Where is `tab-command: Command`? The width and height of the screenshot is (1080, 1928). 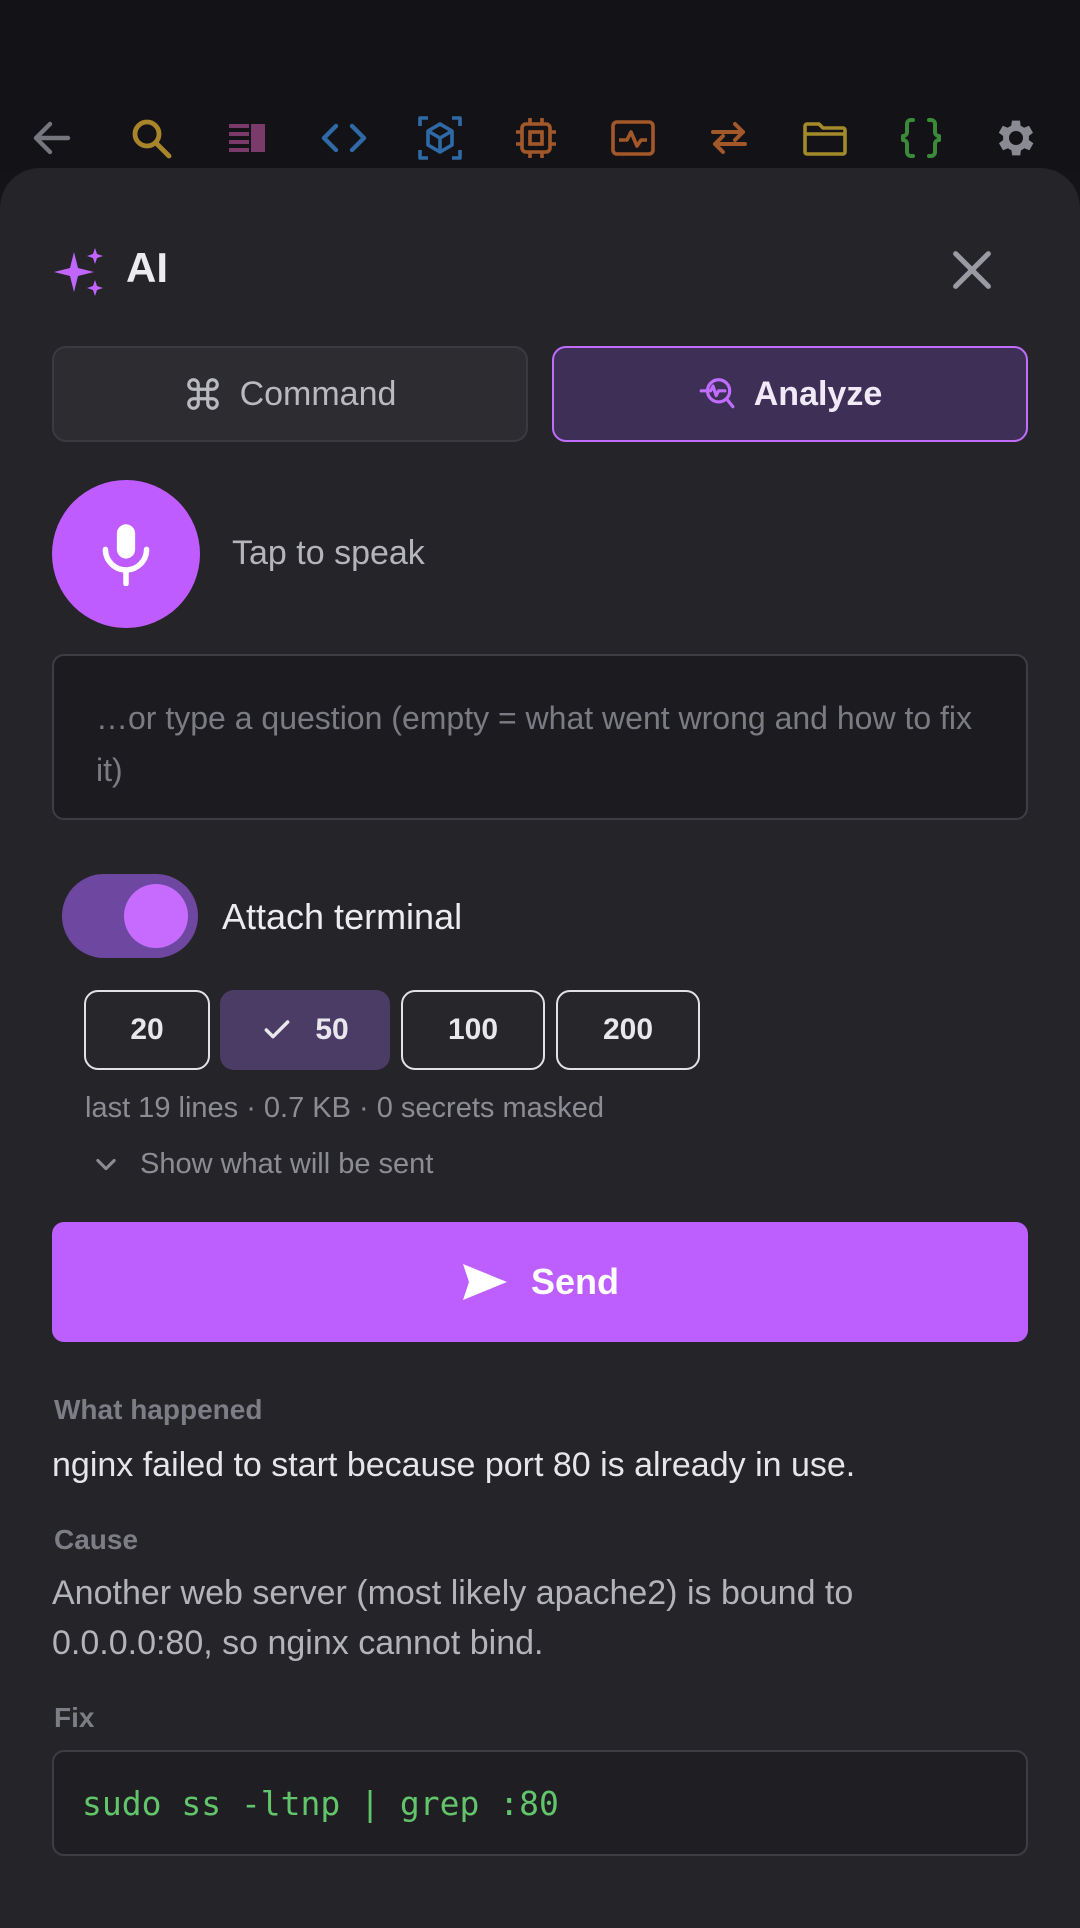 tab-command: Command is located at coordinates (290, 394).